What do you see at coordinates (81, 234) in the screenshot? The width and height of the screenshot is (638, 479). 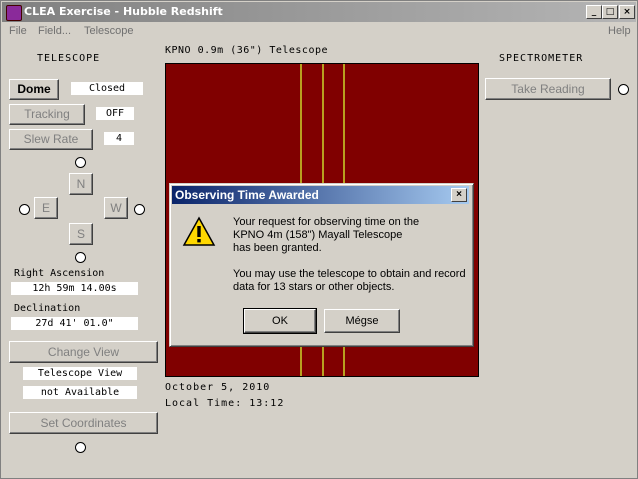 I see `south-button: S` at bounding box center [81, 234].